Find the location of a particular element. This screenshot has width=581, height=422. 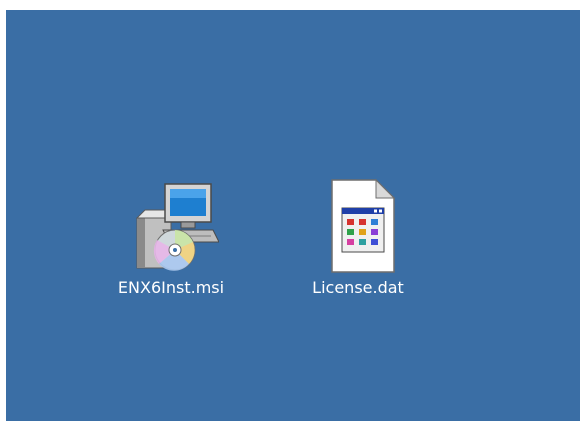

desktop-icon-license-dat: License.dat is located at coordinates (358, 238).